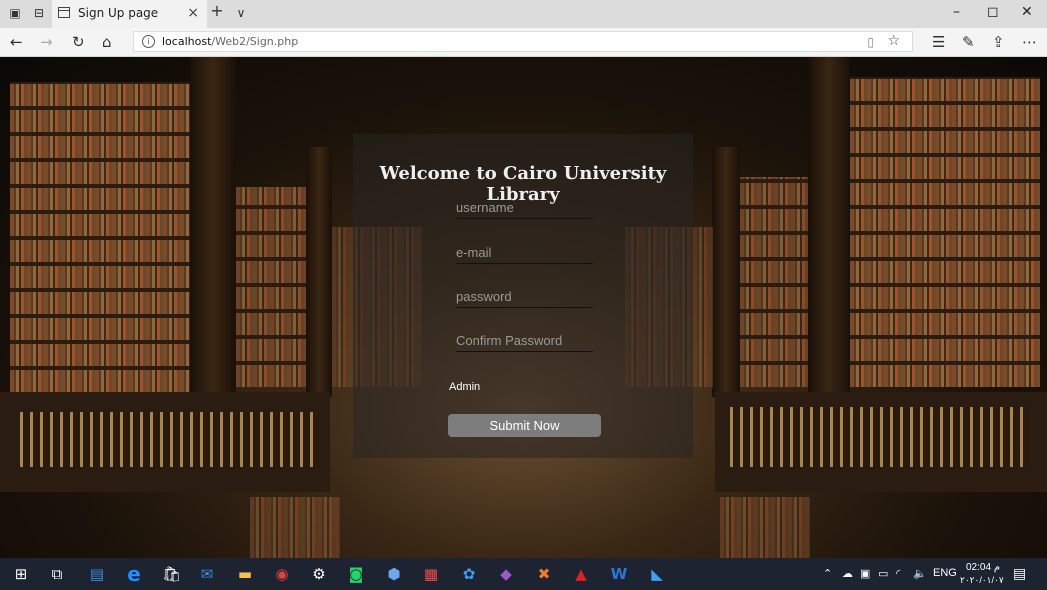 The image size is (1047, 590). I want to click on minimize-icon: –, so click(956, 12).